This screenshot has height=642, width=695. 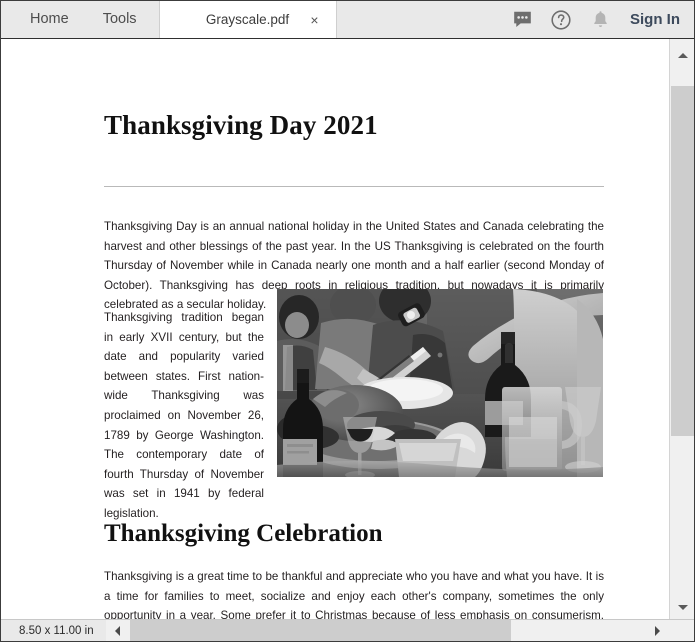 I want to click on scroll-left-button, so click(x=117, y=630).